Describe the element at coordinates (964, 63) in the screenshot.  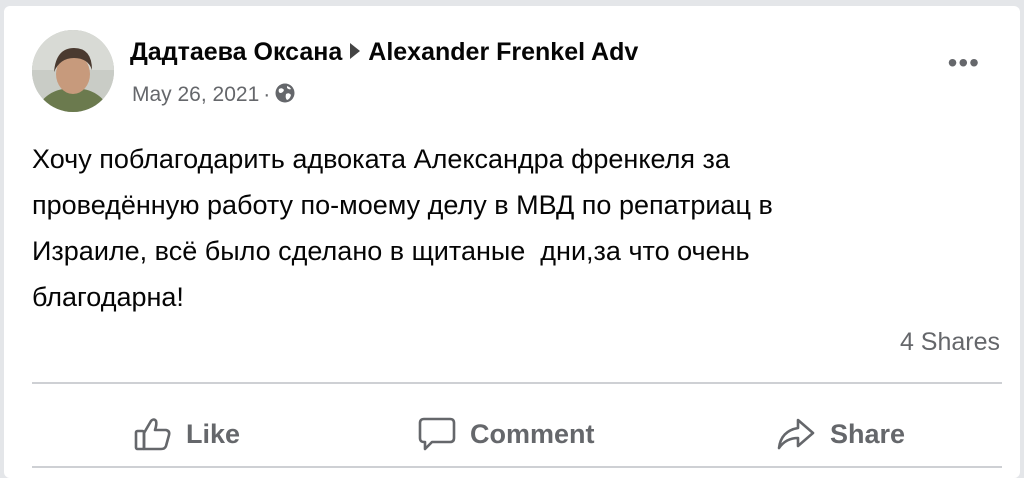
I see `more-options-icon: •••` at that location.